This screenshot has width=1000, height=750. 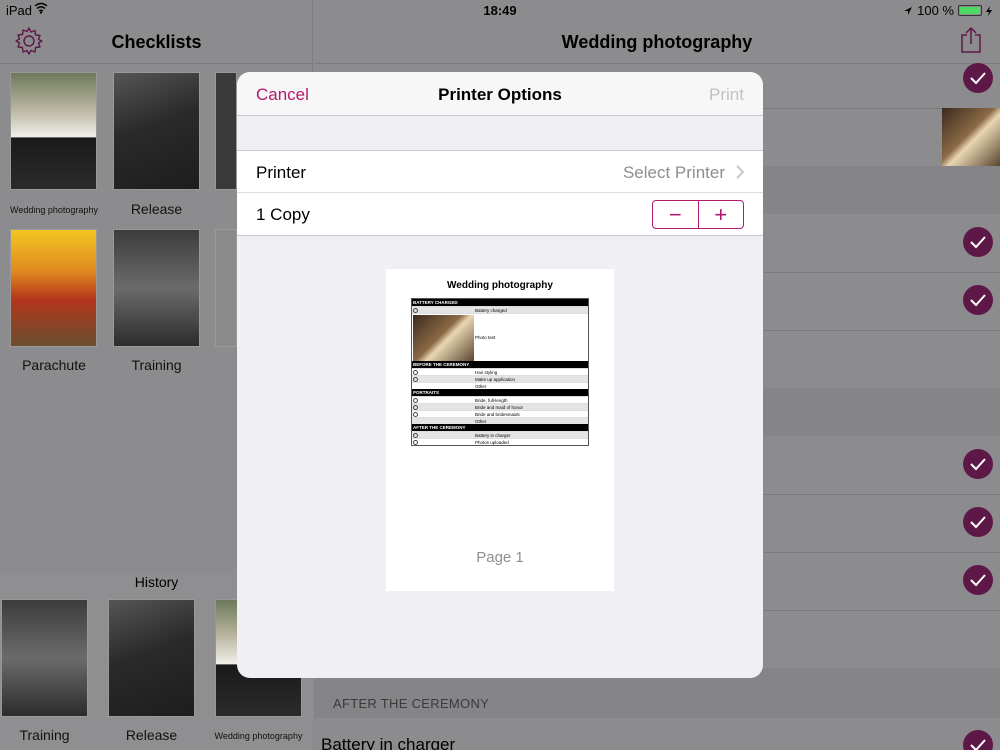 What do you see at coordinates (44, 735) in the screenshot?
I see `history-label-training: Training` at bounding box center [44, 735].